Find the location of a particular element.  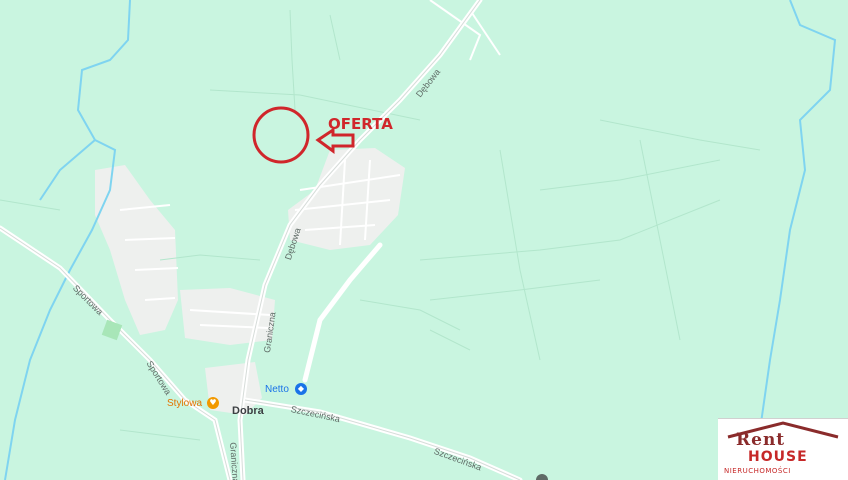

river-branch is located at coordinates (67, 170).